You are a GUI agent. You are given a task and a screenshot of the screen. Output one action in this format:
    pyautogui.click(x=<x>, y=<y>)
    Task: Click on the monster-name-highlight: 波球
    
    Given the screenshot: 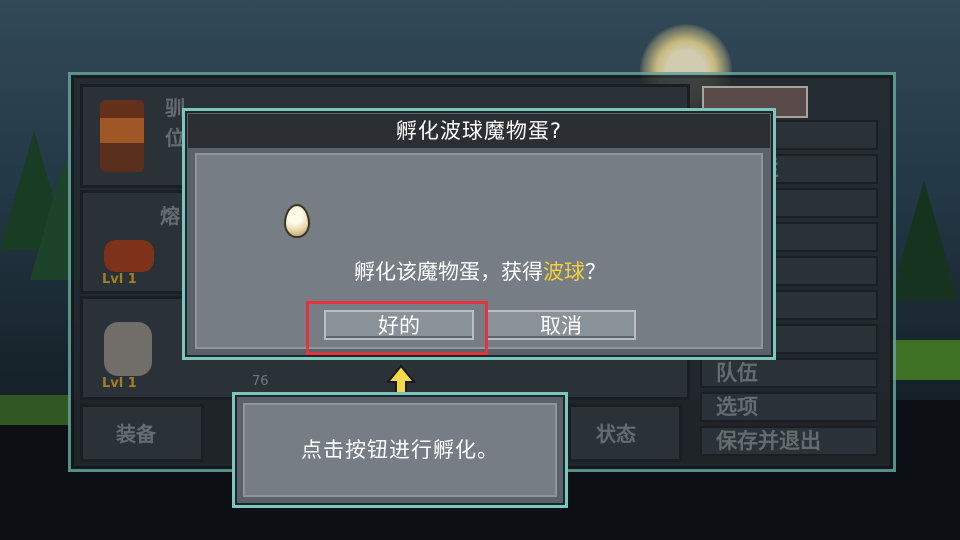 What is the action you would take?
    pyautogui.click(x=564, y=272)
    